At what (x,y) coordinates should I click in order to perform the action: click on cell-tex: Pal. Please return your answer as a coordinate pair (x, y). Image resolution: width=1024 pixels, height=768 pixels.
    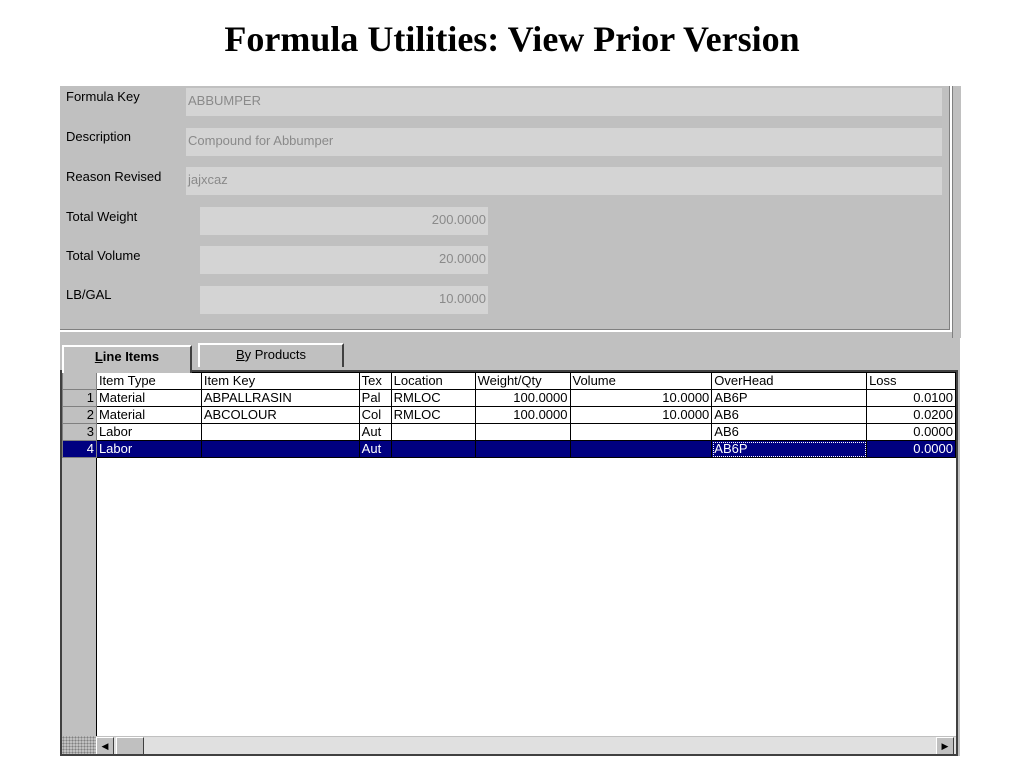
    Looking at the image, I should click on (375, 398).